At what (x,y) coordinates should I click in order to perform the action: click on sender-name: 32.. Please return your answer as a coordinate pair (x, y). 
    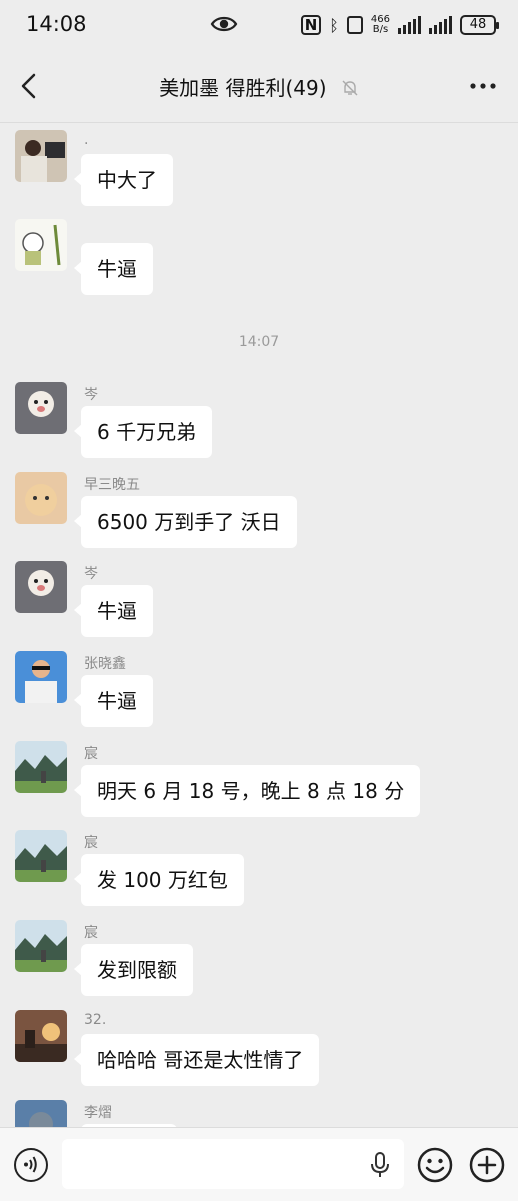
    Looking at the image, I should click on (95, 1020).